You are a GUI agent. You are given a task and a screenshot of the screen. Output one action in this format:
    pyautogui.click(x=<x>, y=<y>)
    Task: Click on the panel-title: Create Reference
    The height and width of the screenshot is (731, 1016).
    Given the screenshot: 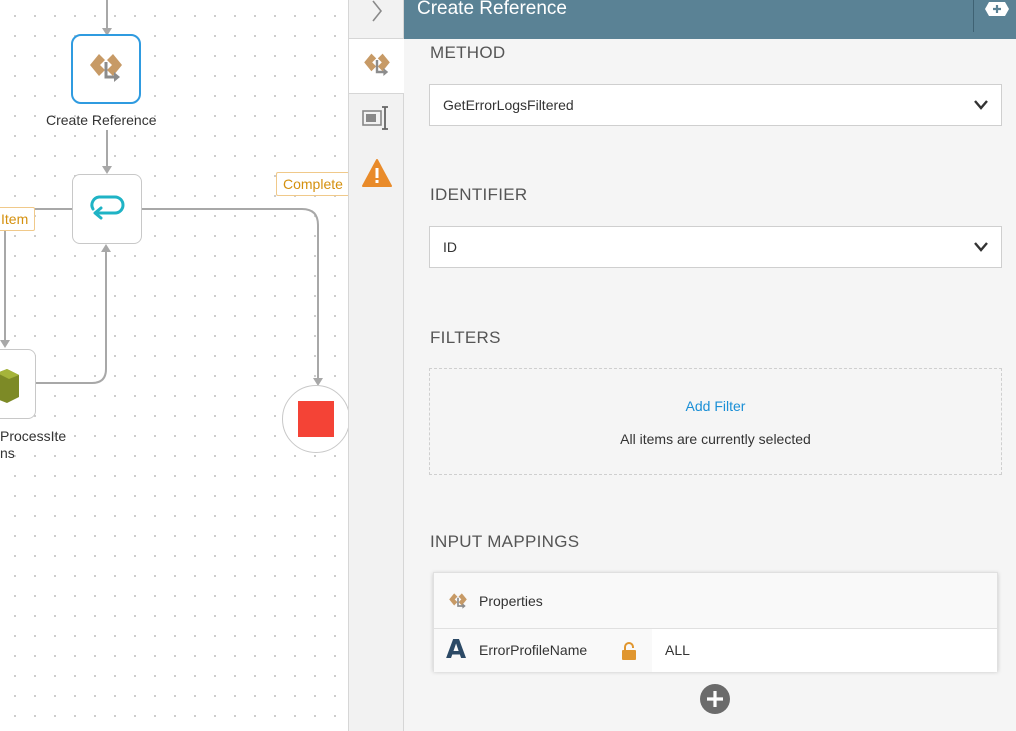 What is the action you would take?
    pyautogui.click(x=492, y=9)
    